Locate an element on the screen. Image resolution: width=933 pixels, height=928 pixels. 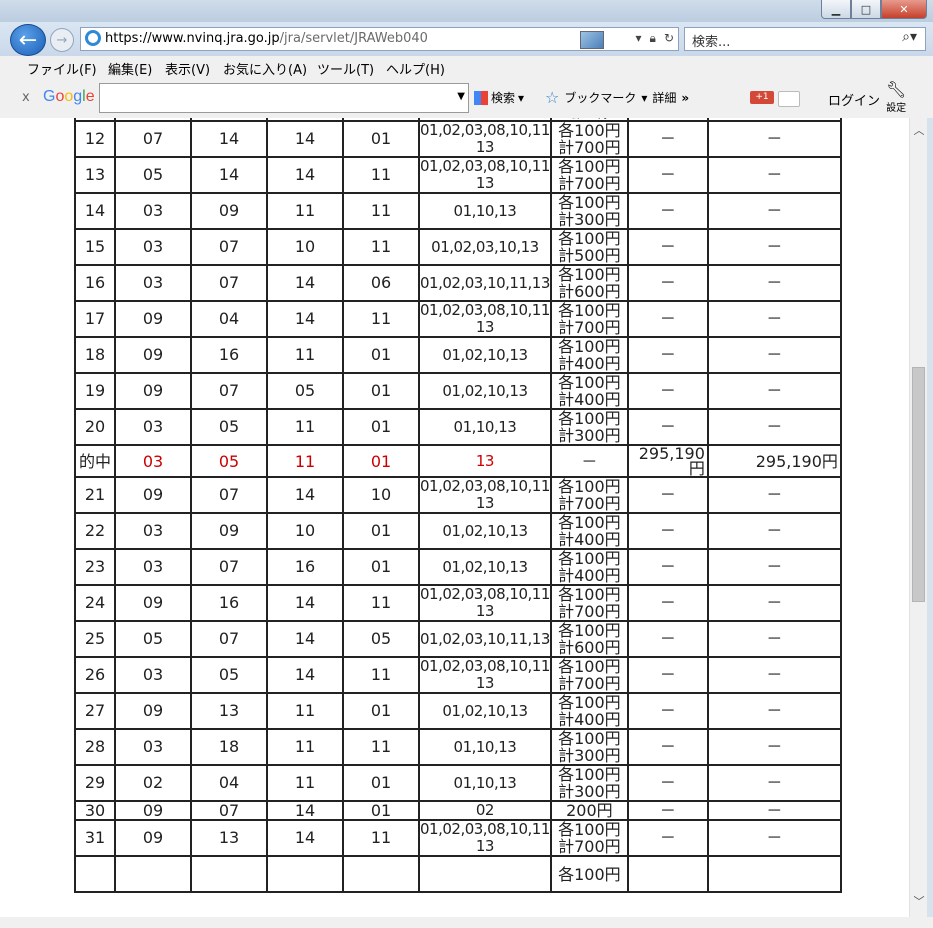
cell-amount: 各100円 計400円 is located at coordinates (589, 355).